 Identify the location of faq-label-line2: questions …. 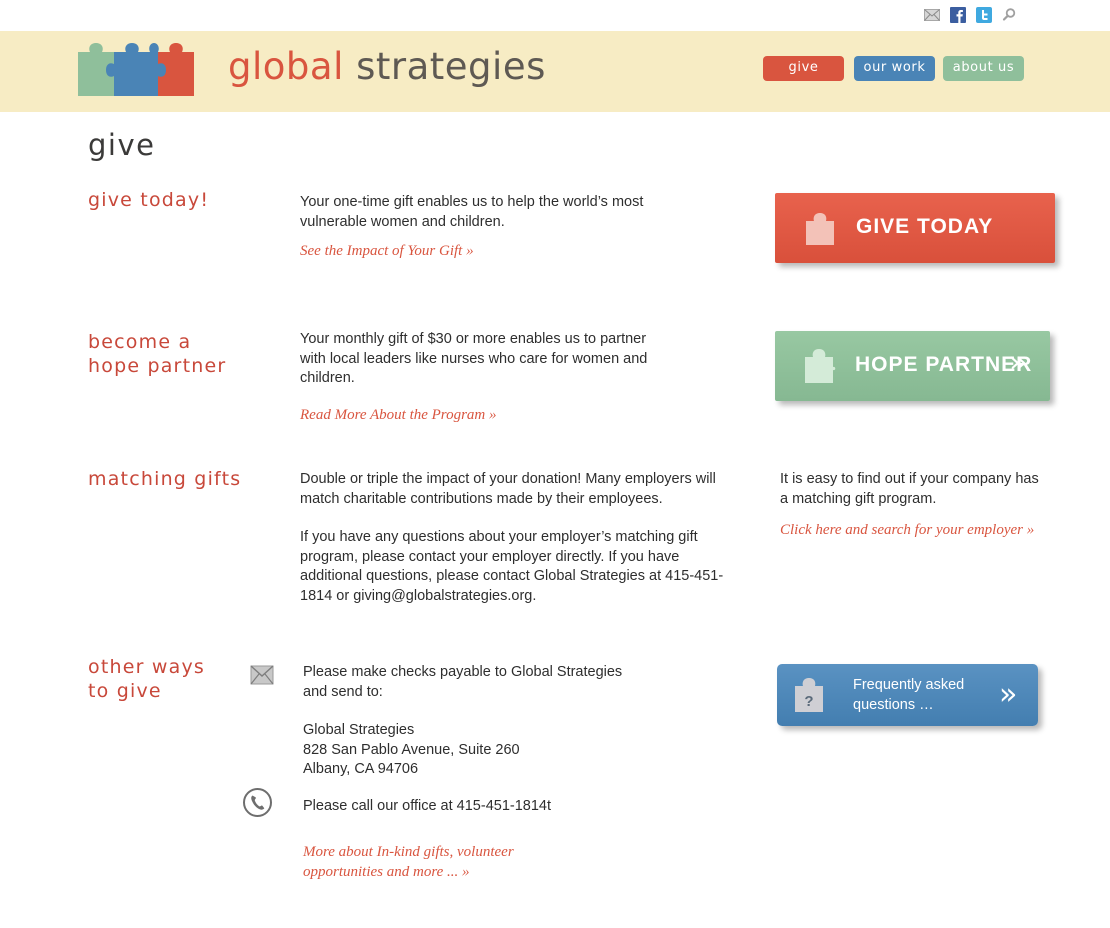
(893, 705).